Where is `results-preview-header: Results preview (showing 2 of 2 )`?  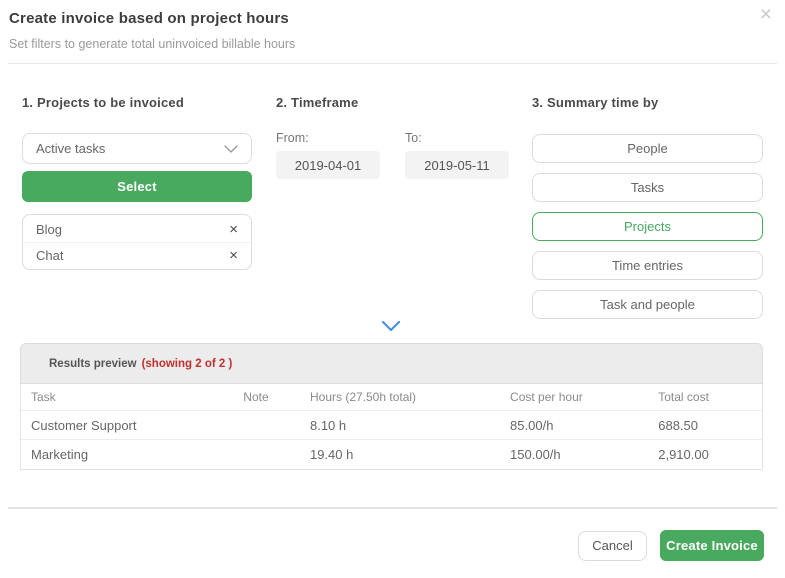 results-preview-header: Results preview (showing 2 of 2 ) is located at coordinates (391, 363).